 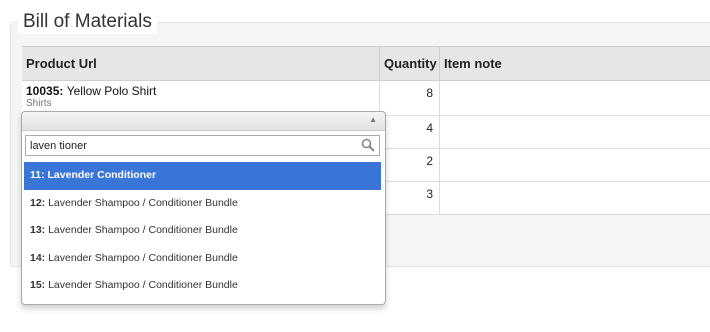 What do you see at coordinates (410, 165) in the screenshot?
I see `quantity-cell: 2` at bounding box center [410, 165].